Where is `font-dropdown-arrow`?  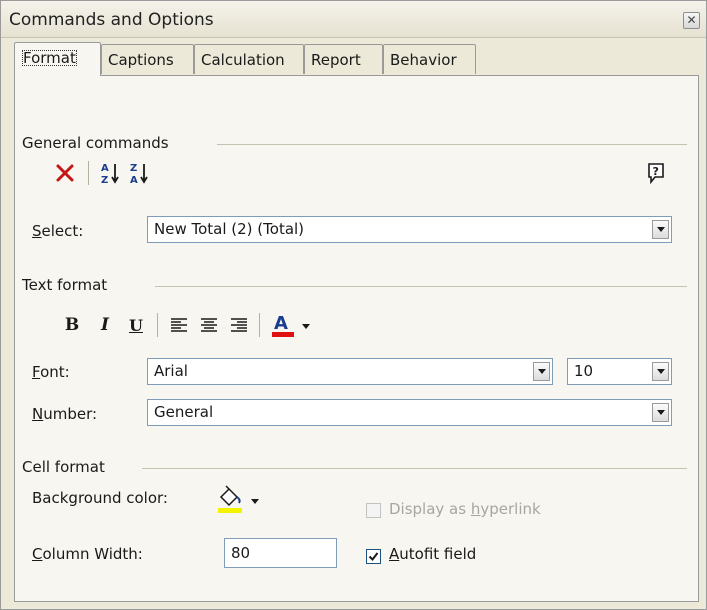
font-dropdown-arrow is located at coordinates (541, 371).